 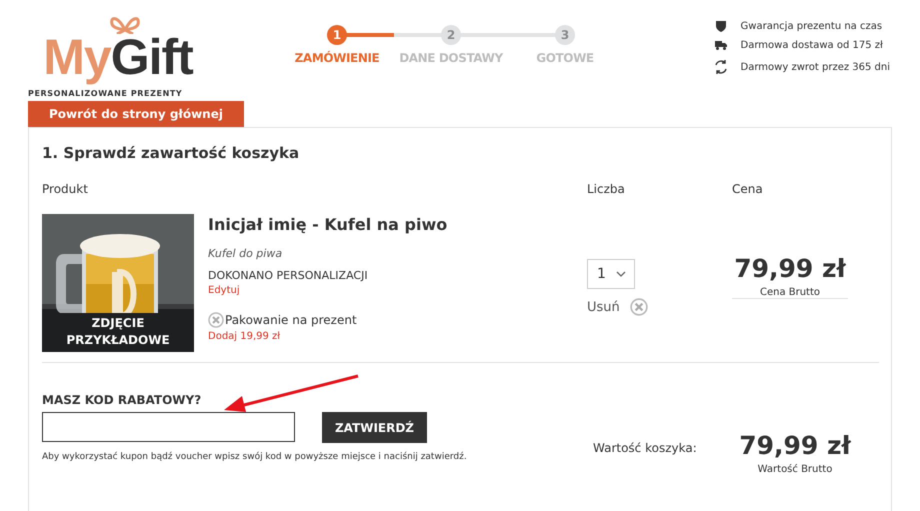 I want to click on quantity-select: 1, so click(x=611, y=274).